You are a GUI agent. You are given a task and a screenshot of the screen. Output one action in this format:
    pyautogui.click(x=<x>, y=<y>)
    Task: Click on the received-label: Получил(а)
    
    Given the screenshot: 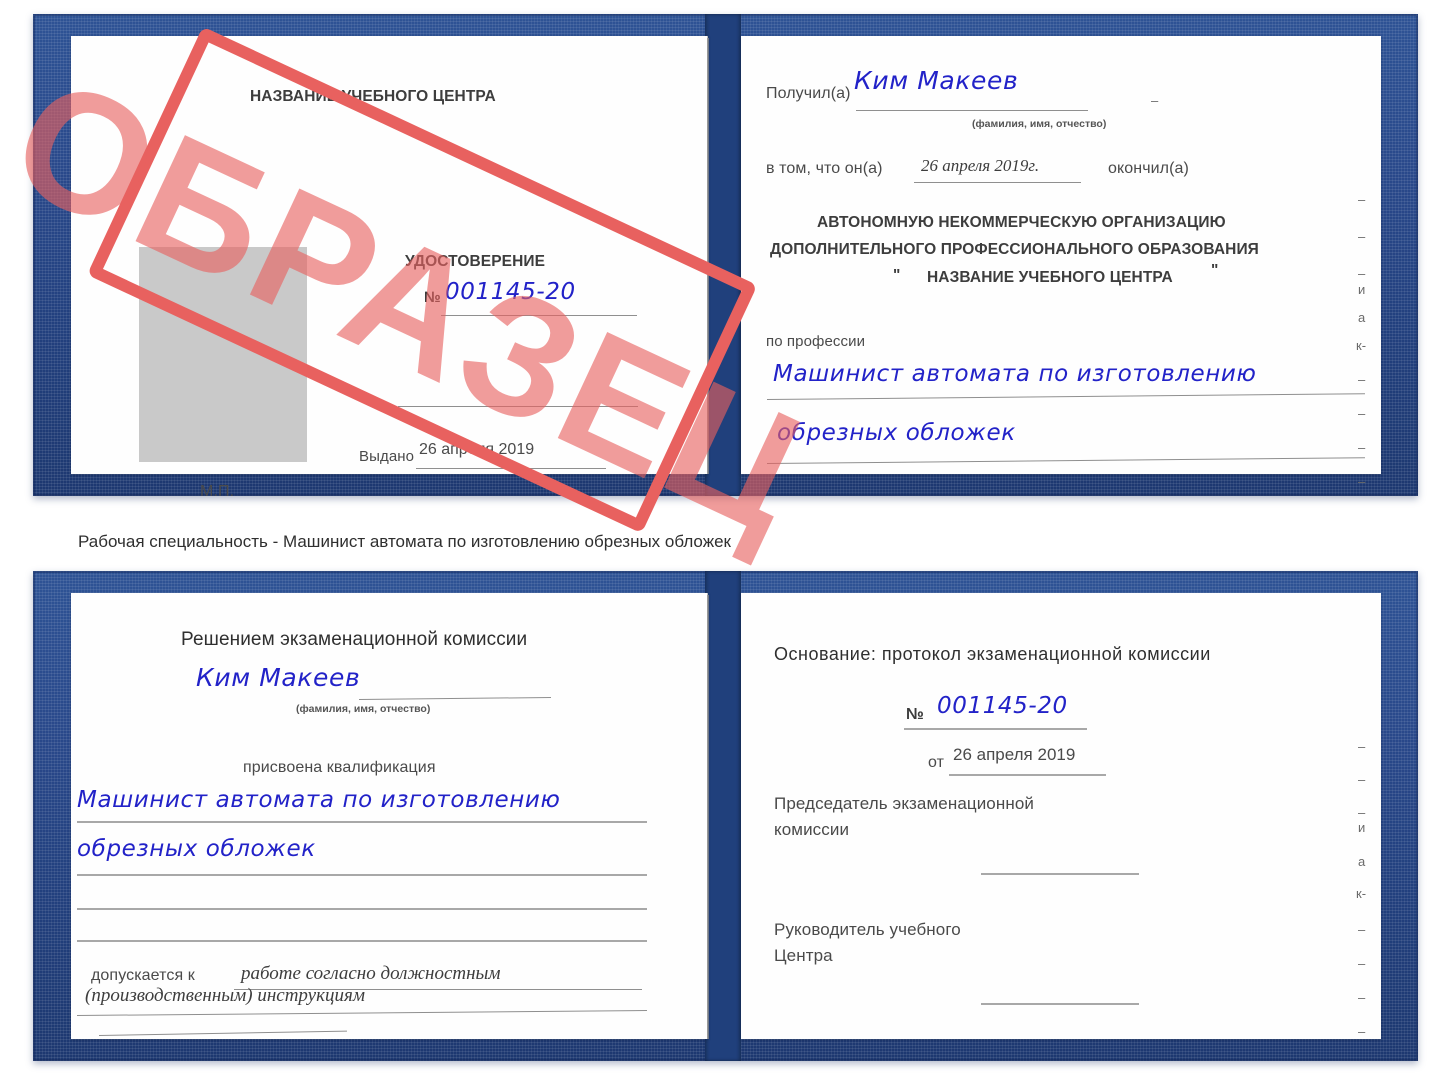 What is the action you would take?
    pyautogui.click(x=808, y=93)
    